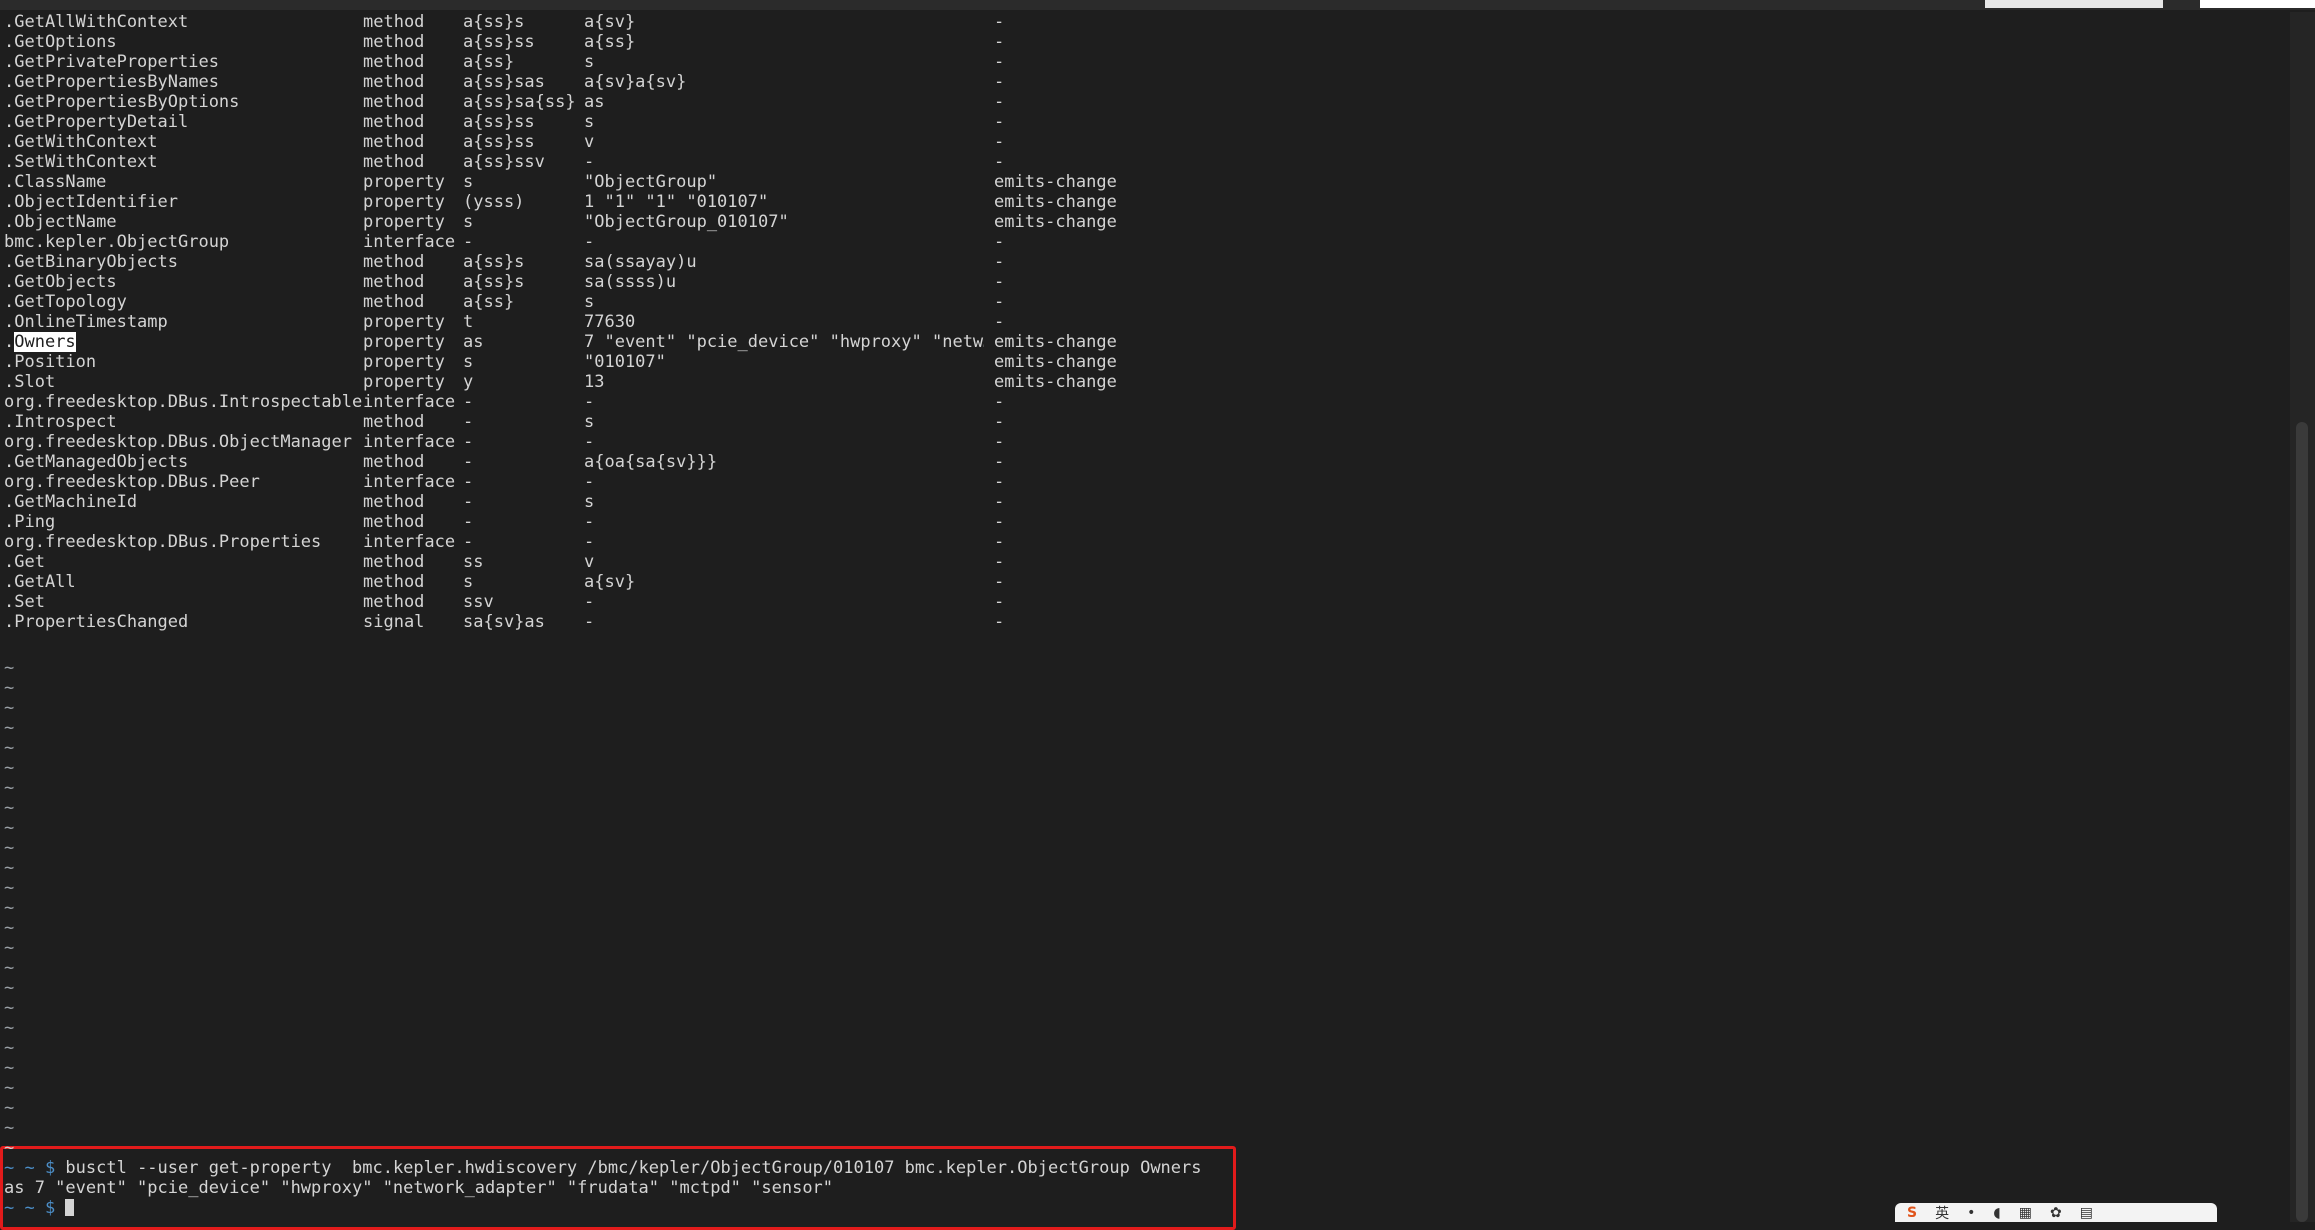 The width and height of the screenshot is (2315, 1230). I want to click on keyboard-icon: ▦, so click(2025, 1213).